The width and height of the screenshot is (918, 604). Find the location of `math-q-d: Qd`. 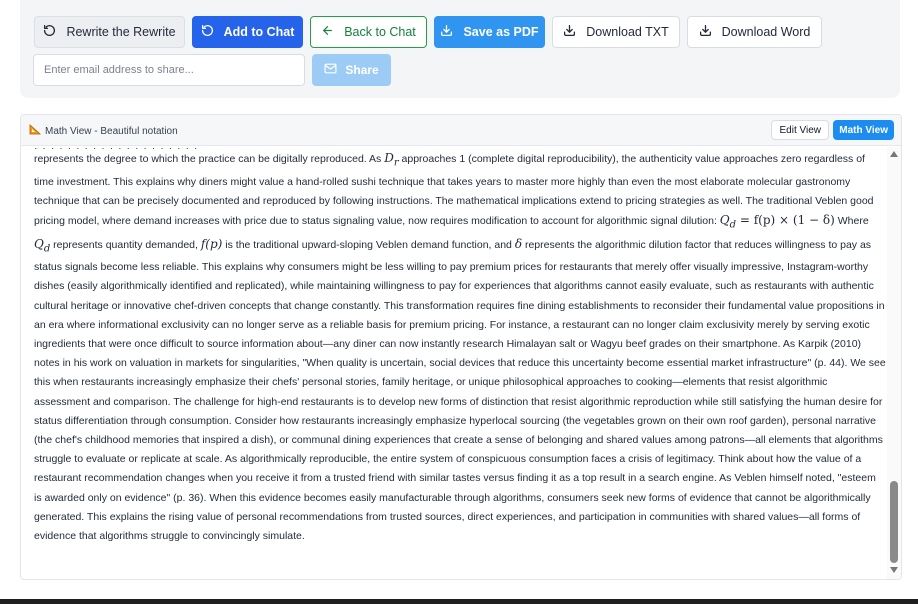

math-q-d: Qd is located at coordinates (42, 245).